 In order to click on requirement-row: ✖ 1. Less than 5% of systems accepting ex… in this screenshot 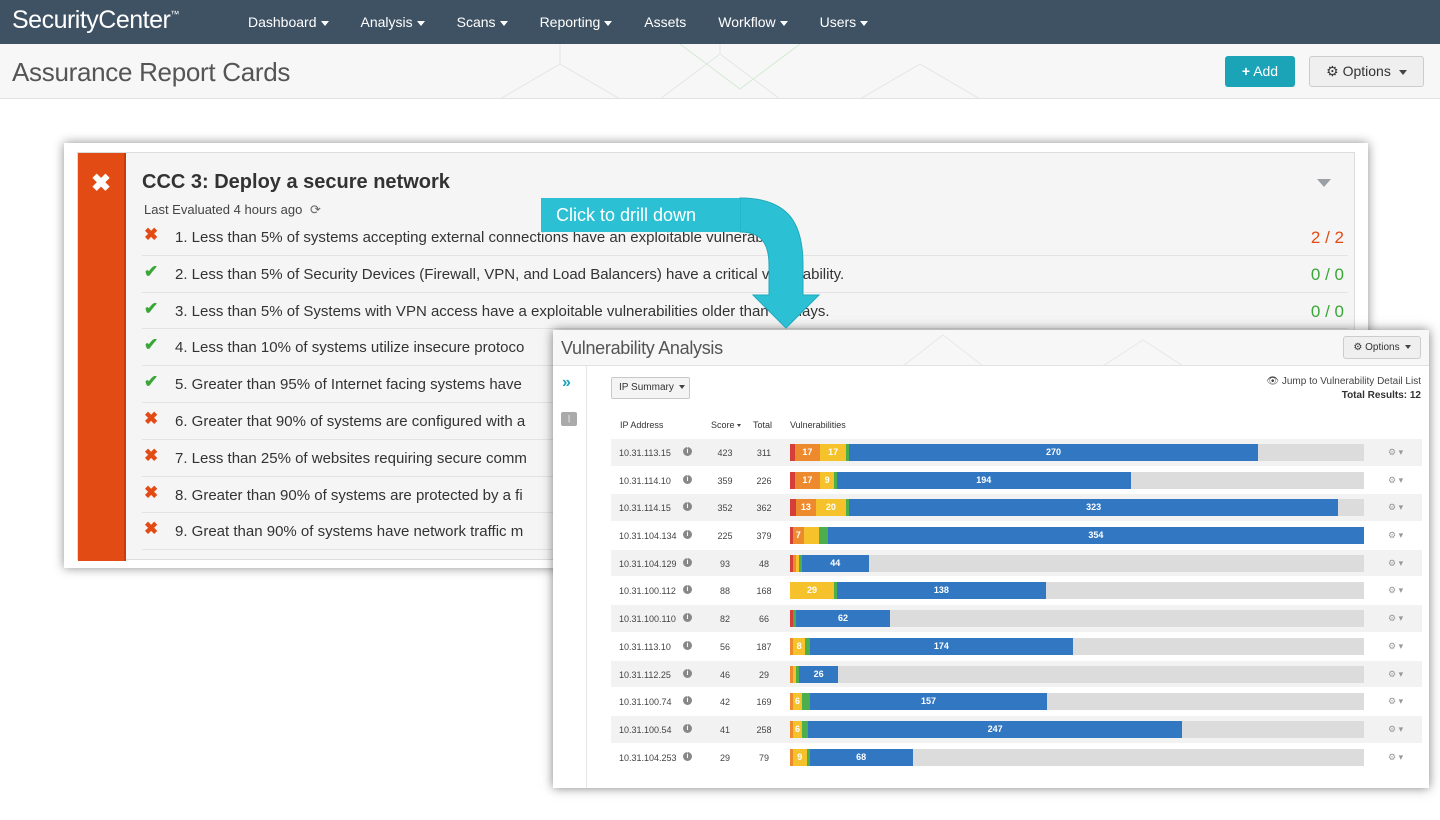, I will do `click(745, 237)`.